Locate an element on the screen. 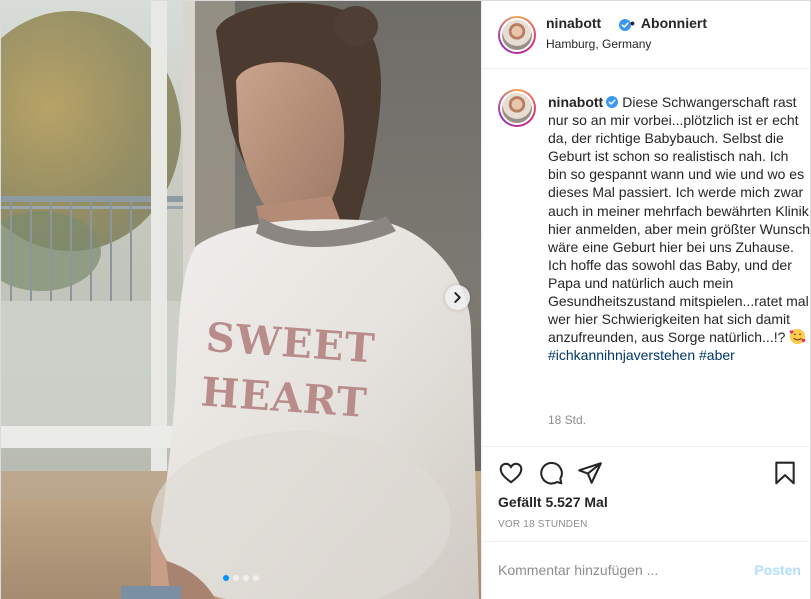  caption-time: 18 Std. is located at coordinates (567, 420).